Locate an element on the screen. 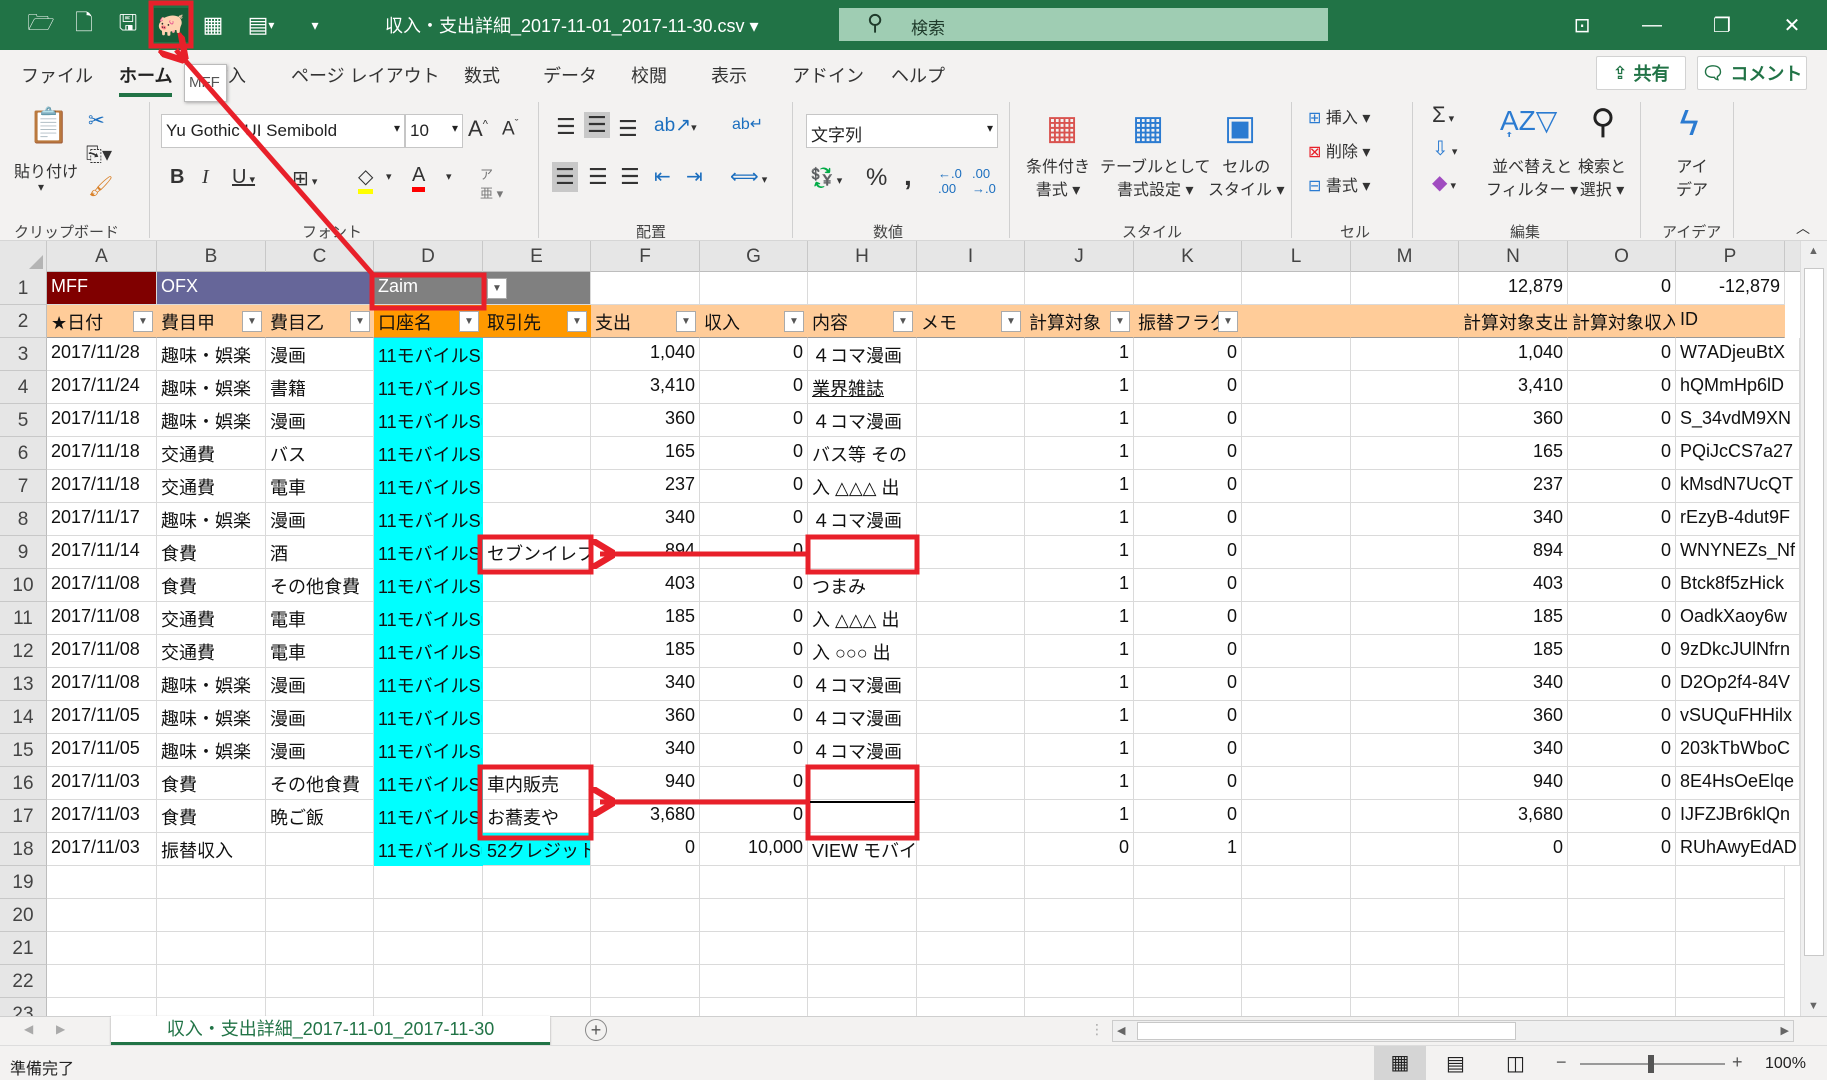  paste-dropdown-icon: ▾ is located at coordinates (41, 187).